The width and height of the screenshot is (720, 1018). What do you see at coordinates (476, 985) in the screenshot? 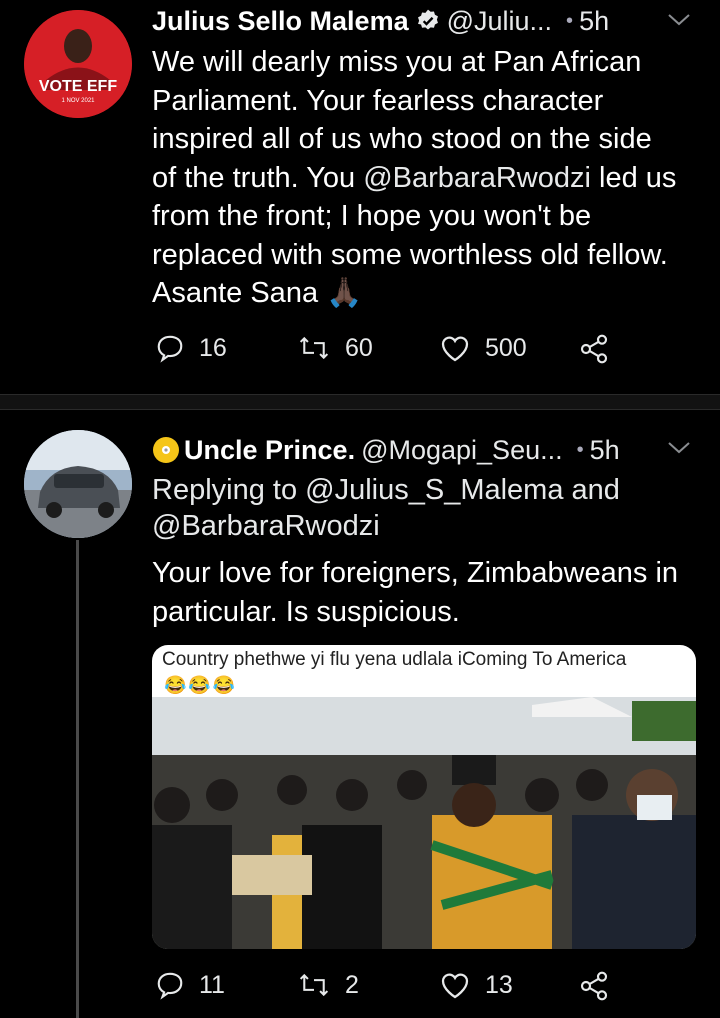
I see `like-button: 13` at bounding box center [476, 985].